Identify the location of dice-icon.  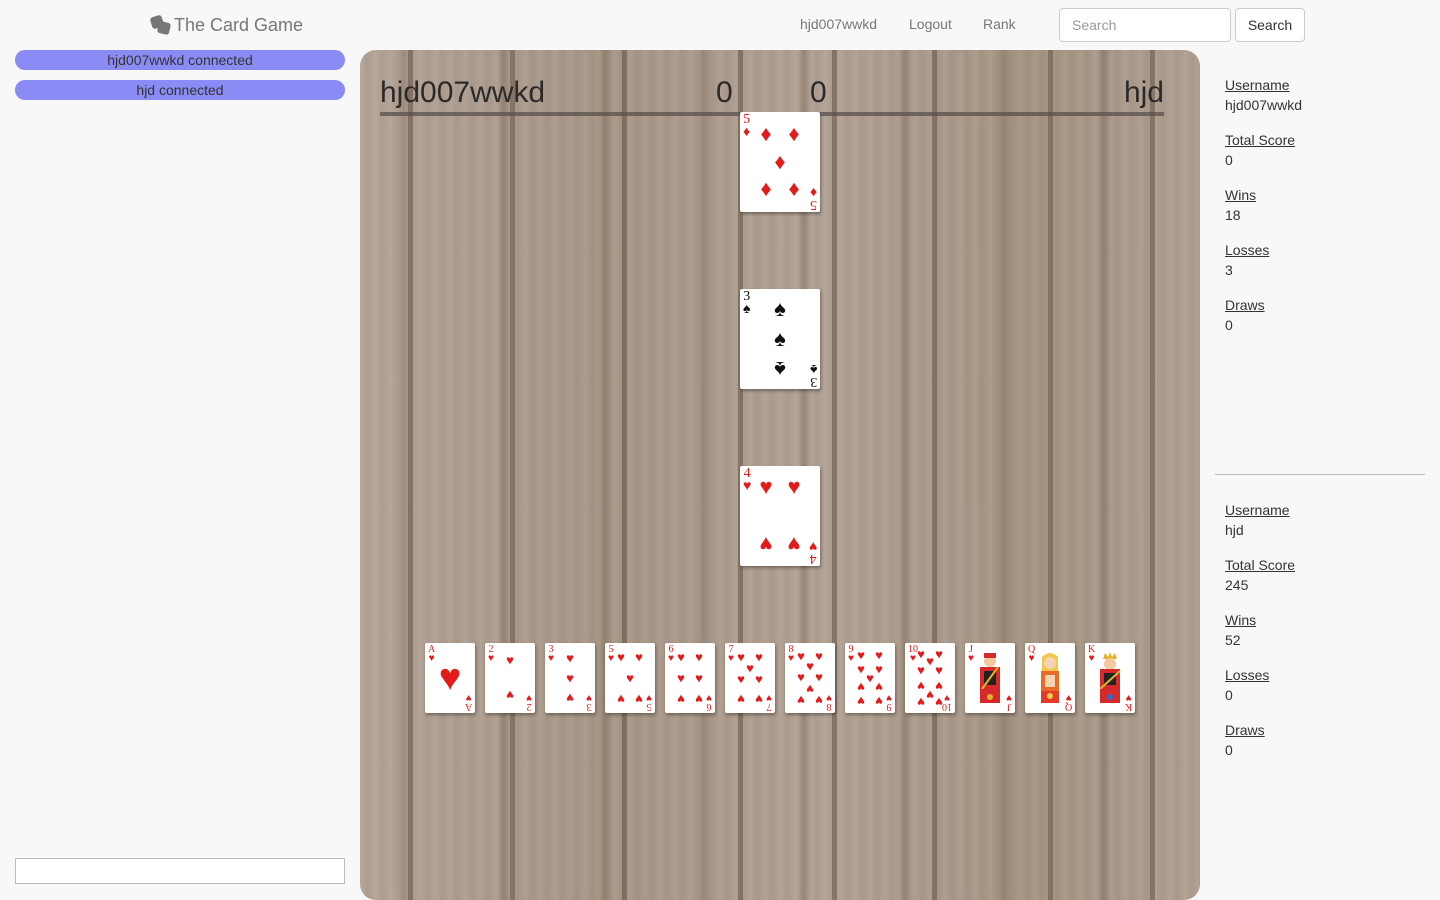
(160, 25).